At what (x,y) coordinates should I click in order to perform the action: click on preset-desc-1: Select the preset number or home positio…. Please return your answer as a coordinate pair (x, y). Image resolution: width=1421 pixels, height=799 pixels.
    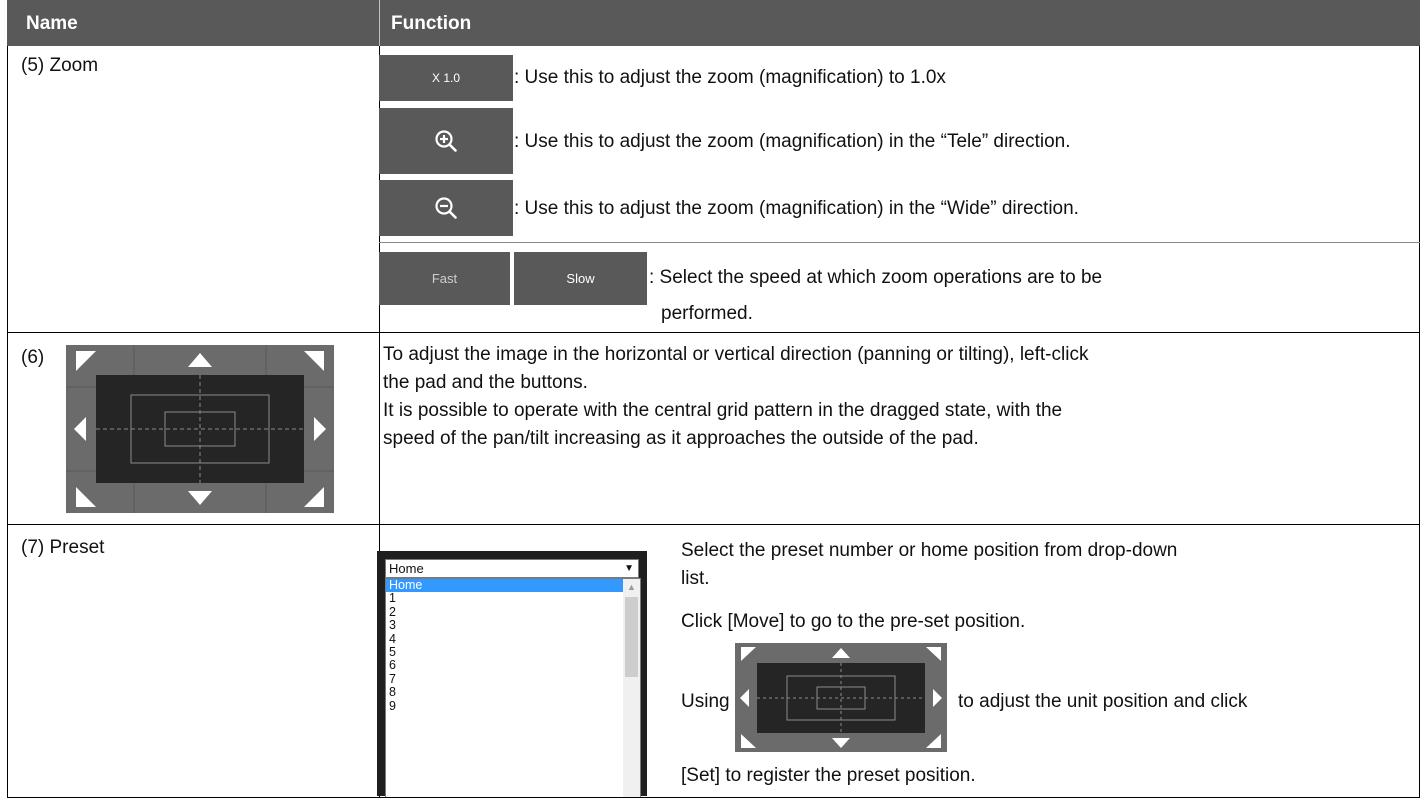
    Looking at the image, I should click on (929, 550).